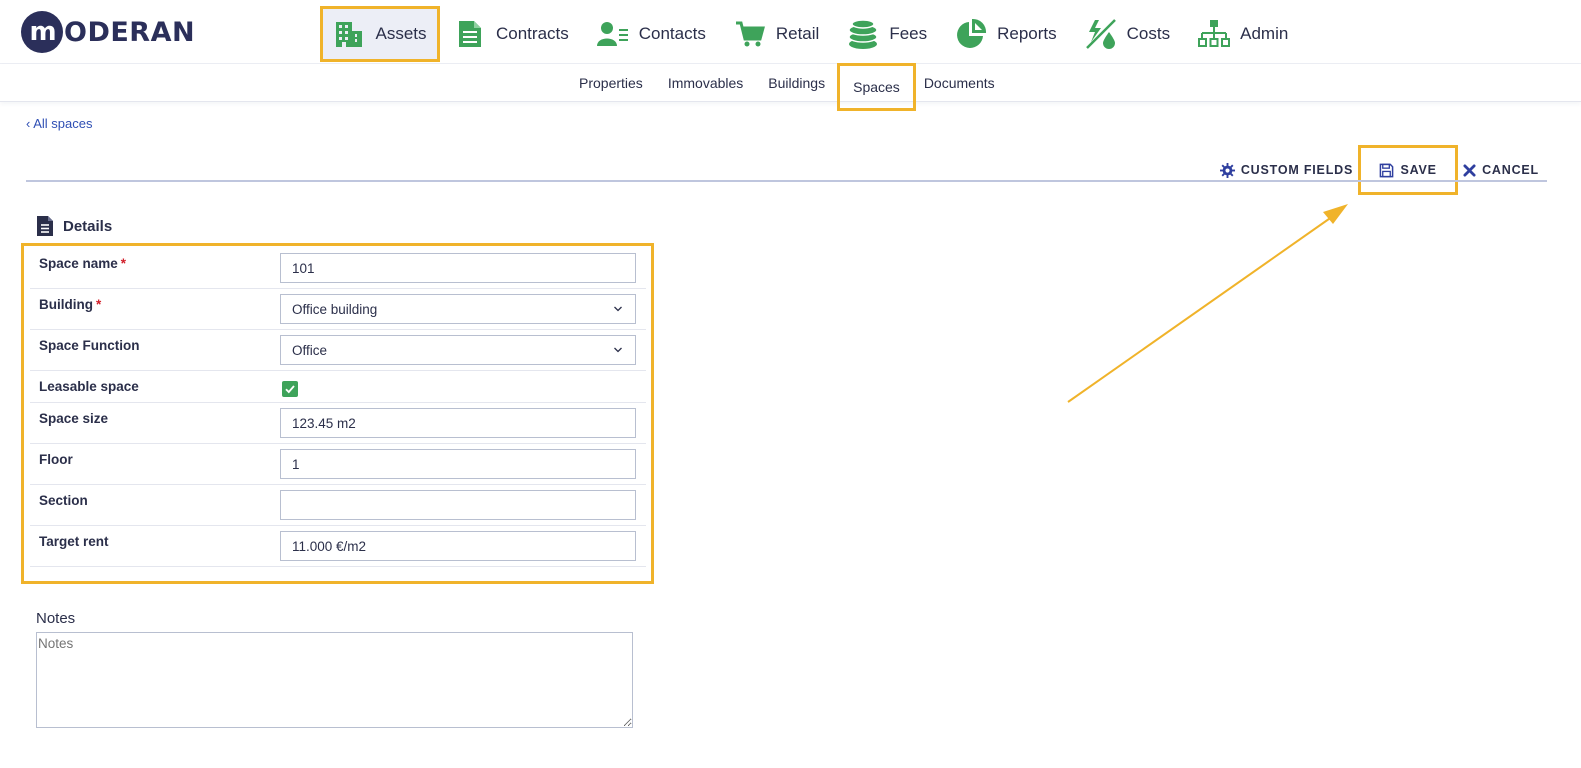  I want to click on logo-mark: m, so click(42, 32).